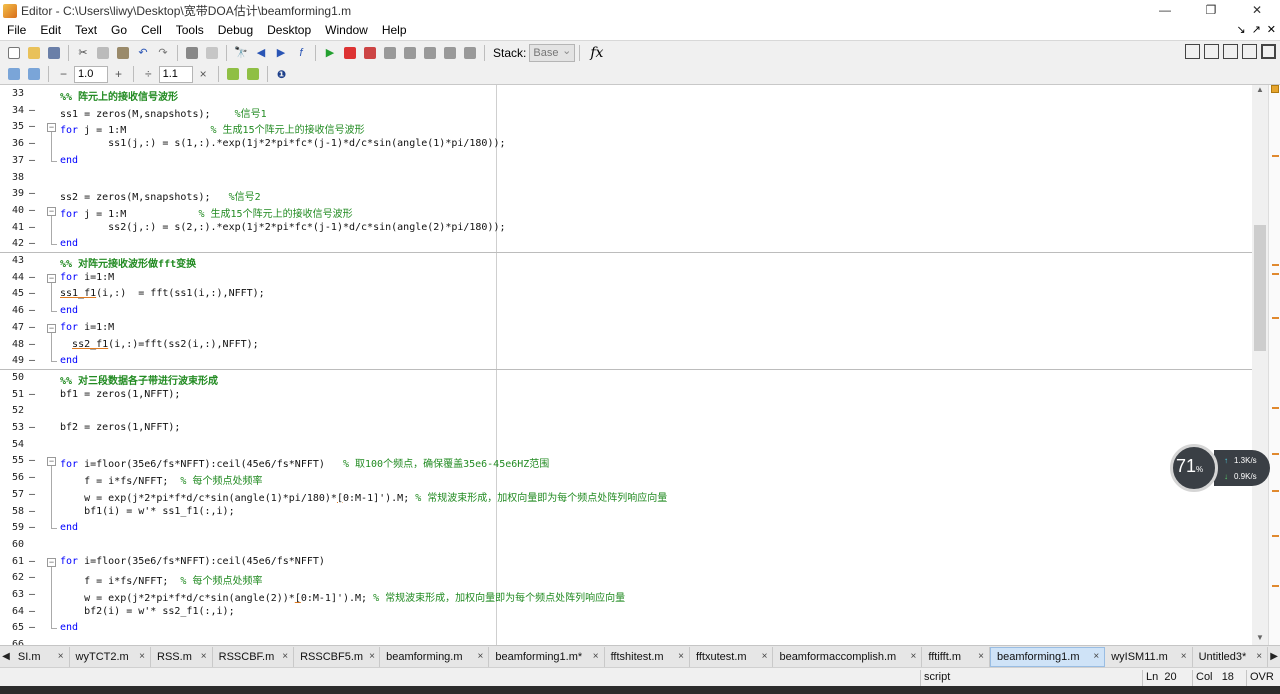 The width and height of the screenshot is (1280, 694). What do you see at coordinates (956, 656) in the screenshot?
I see `tab-fftifft-m: fftifft.m ×` at bounding box center [956, 656].